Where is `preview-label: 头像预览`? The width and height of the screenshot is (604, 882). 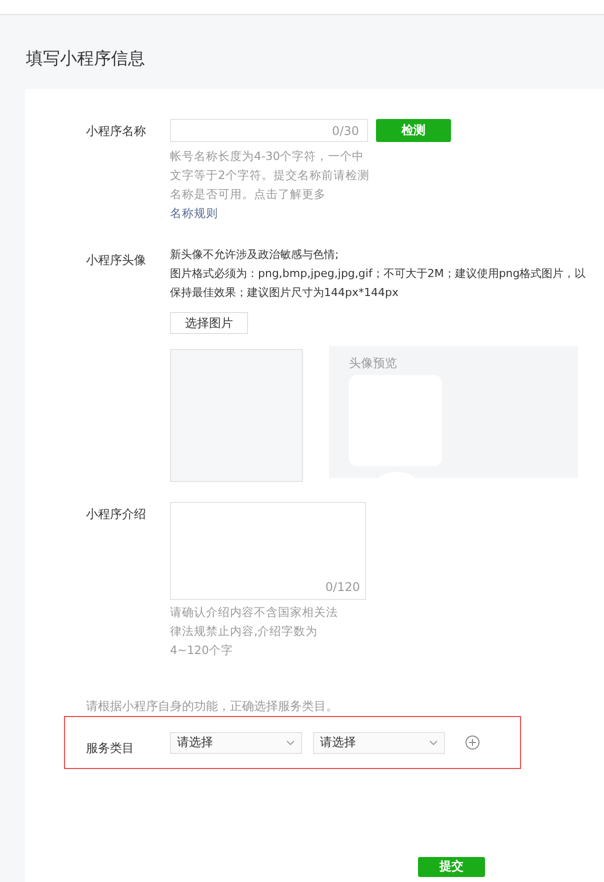
preview-label: 头像预览 is located at coordinates (373, 363).